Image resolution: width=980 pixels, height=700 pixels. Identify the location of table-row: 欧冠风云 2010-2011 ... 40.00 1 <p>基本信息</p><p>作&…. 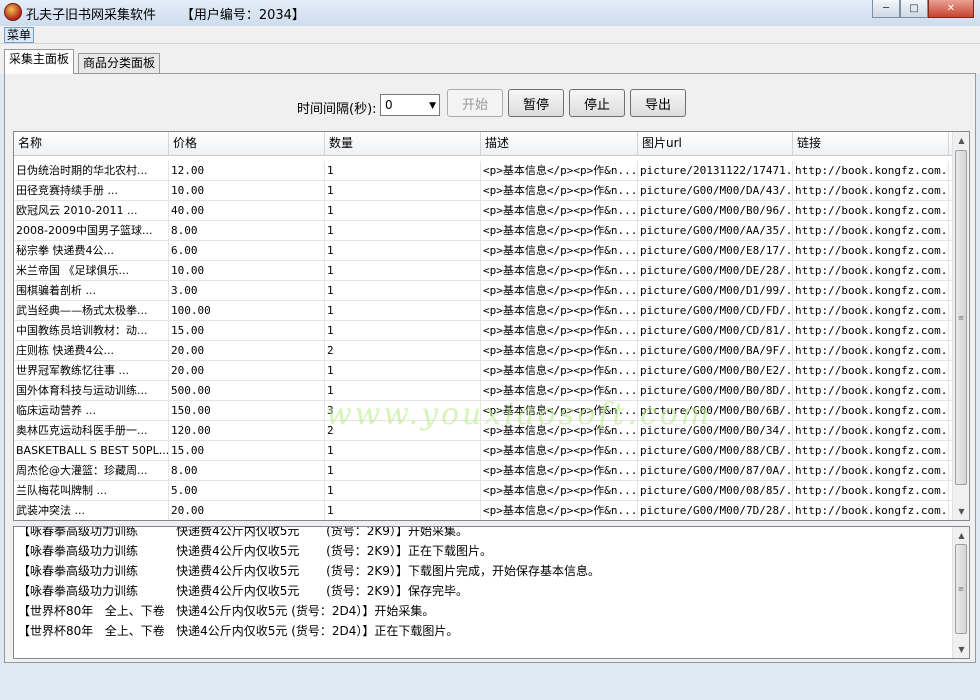
(484, 211).